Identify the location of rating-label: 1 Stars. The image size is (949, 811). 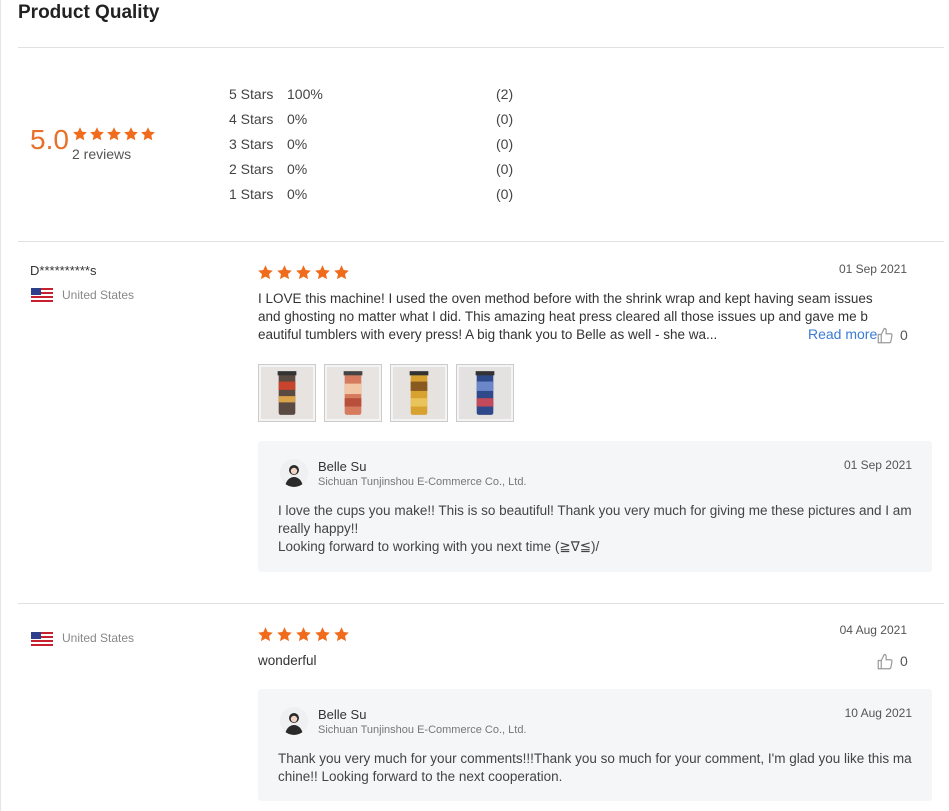
(251, 194).